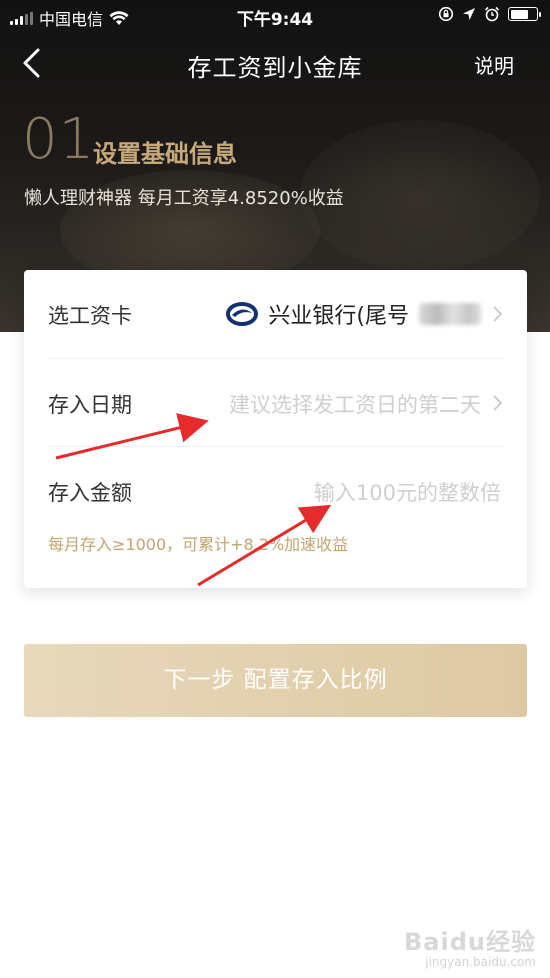  I want to click on watermark-logo: Baidu经验, so click(470, 942).